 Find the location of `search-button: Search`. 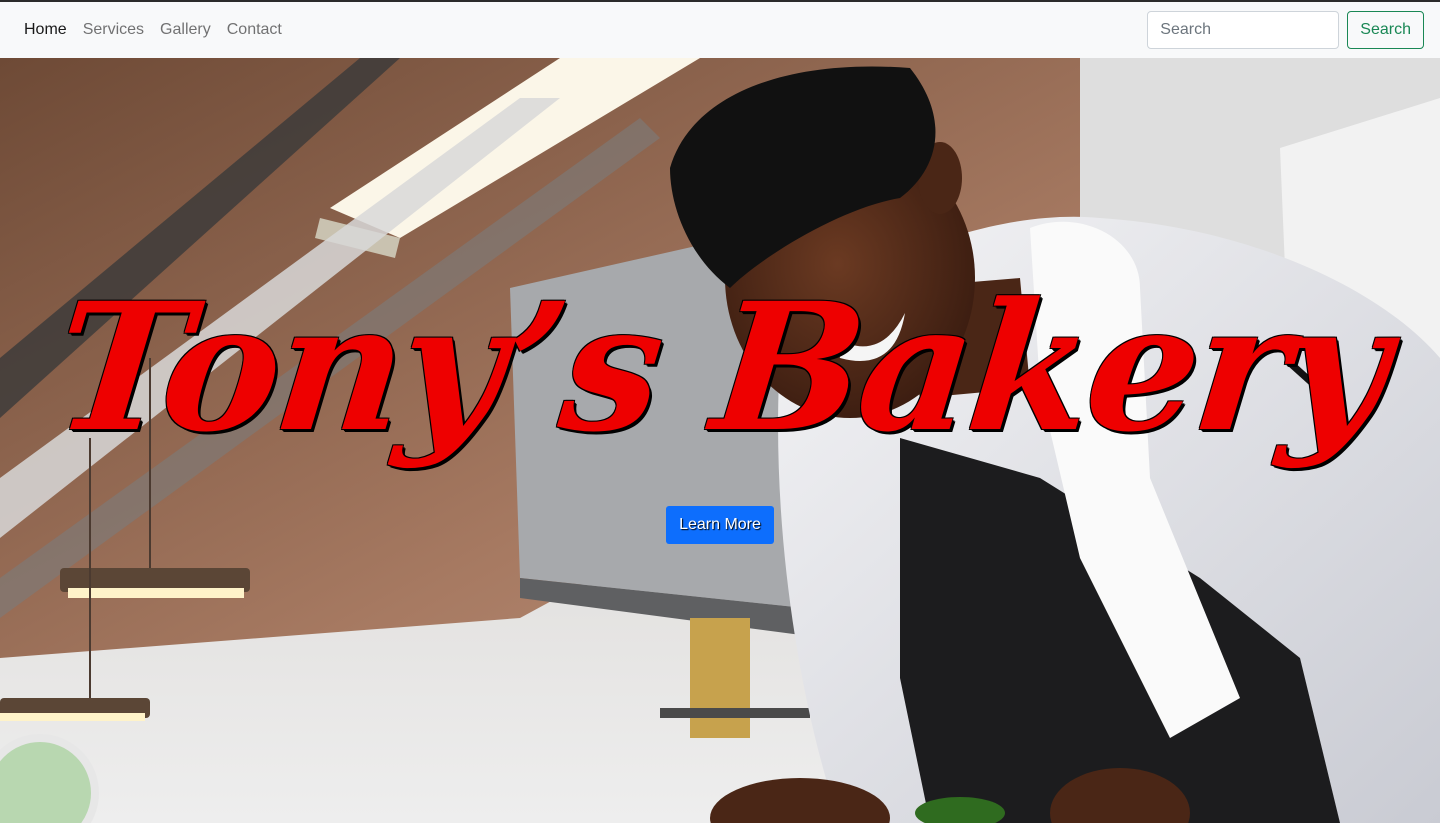

search-button: Search is located at coordinates (1385, 30).